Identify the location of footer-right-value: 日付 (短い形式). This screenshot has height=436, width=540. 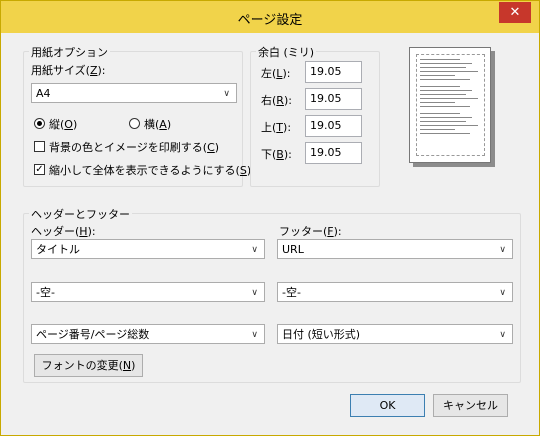
(321, 334).